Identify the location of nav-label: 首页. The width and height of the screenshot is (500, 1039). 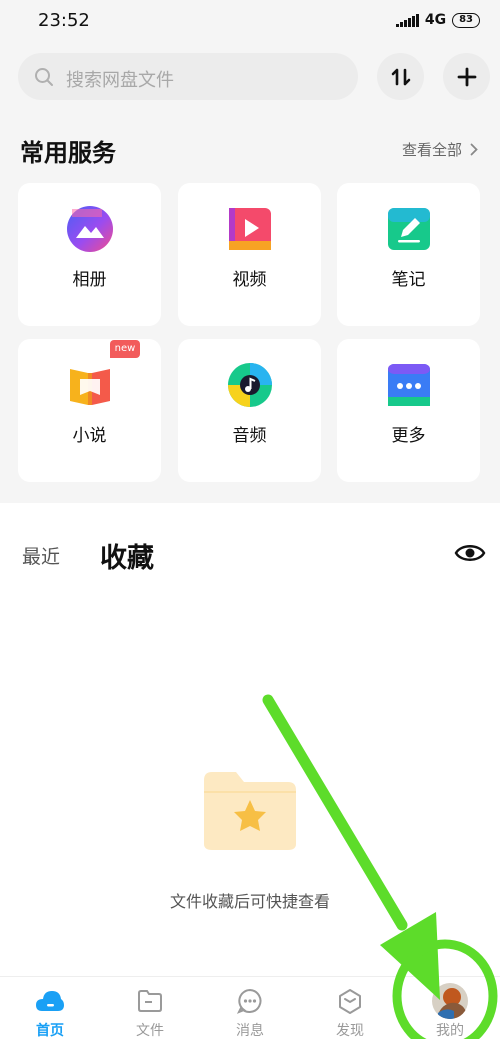
(50, 1031).